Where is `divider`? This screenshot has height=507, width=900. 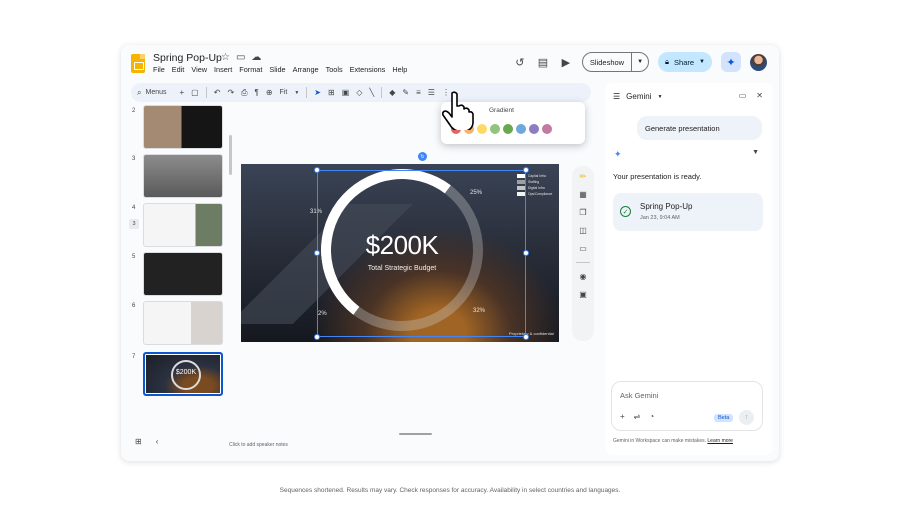
divider is located at coordinates (583, 262).